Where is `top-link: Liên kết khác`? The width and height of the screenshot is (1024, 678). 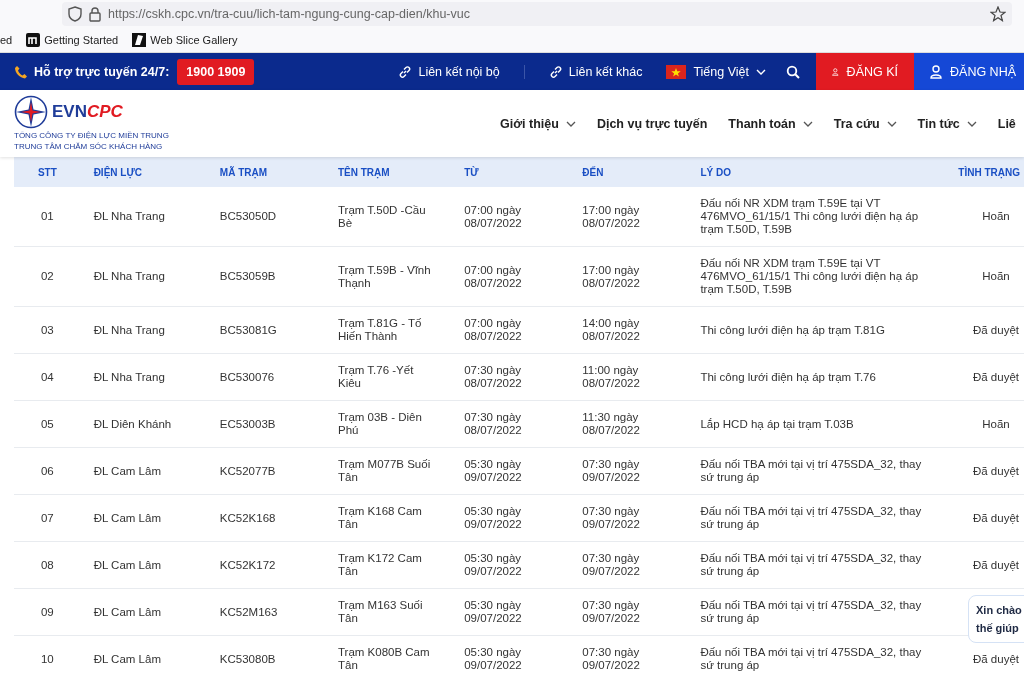
top-link: Liên kết khác is located at coordinates (595, 71).